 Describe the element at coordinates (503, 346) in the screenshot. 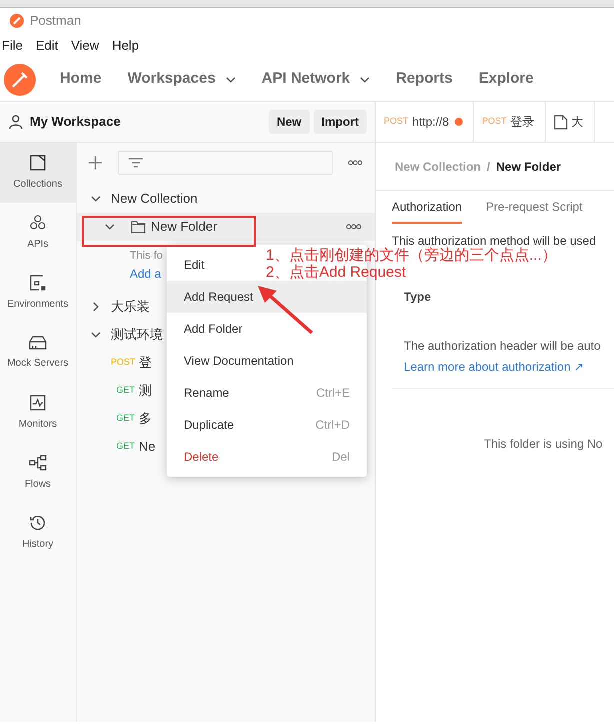

I see `info-text: The authorization header will be auto` at that location.